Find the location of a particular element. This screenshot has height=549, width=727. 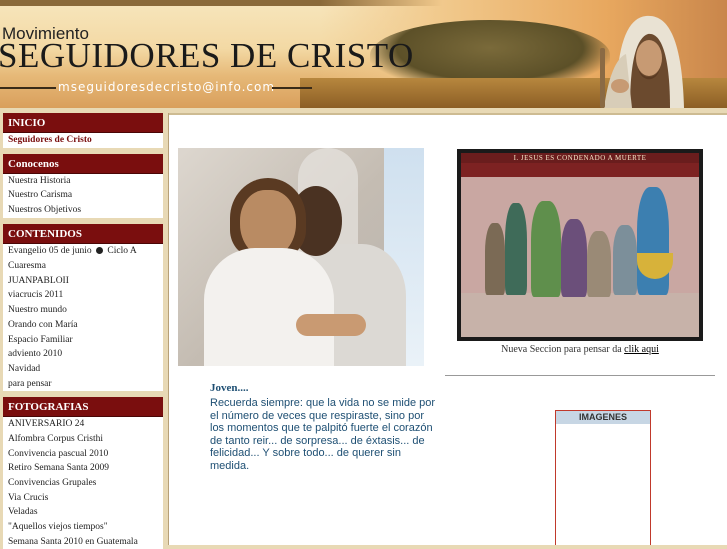

section-heading-contenidos: CONTENIDOS is located at coordinates (83, 233).